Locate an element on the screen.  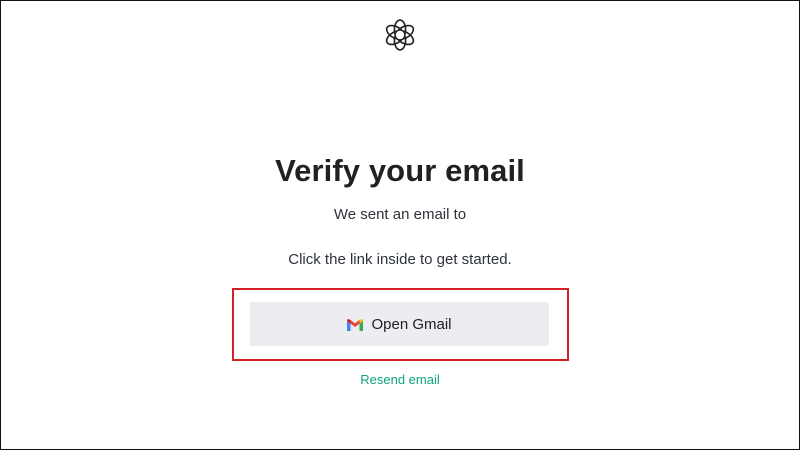
open-gmail-label: Open Gmail is located at coordinates (411, 324).